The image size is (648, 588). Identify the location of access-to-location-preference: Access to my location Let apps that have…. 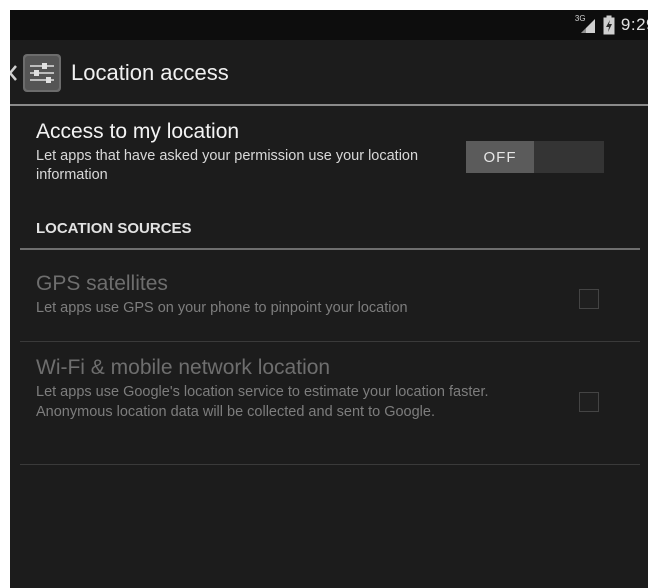
(256, 152).